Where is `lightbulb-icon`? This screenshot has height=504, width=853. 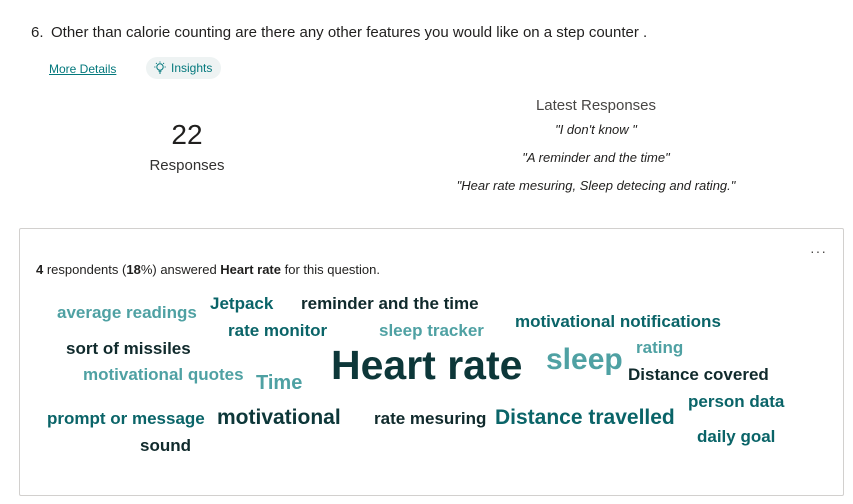
lightbulb-icon is located at coordinates (160, 68).